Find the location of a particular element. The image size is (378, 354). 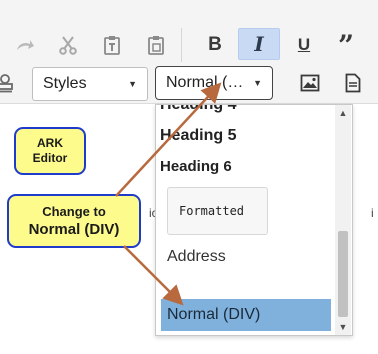

styles-combo: Styles ▼ is located at coordinates (90, 84).